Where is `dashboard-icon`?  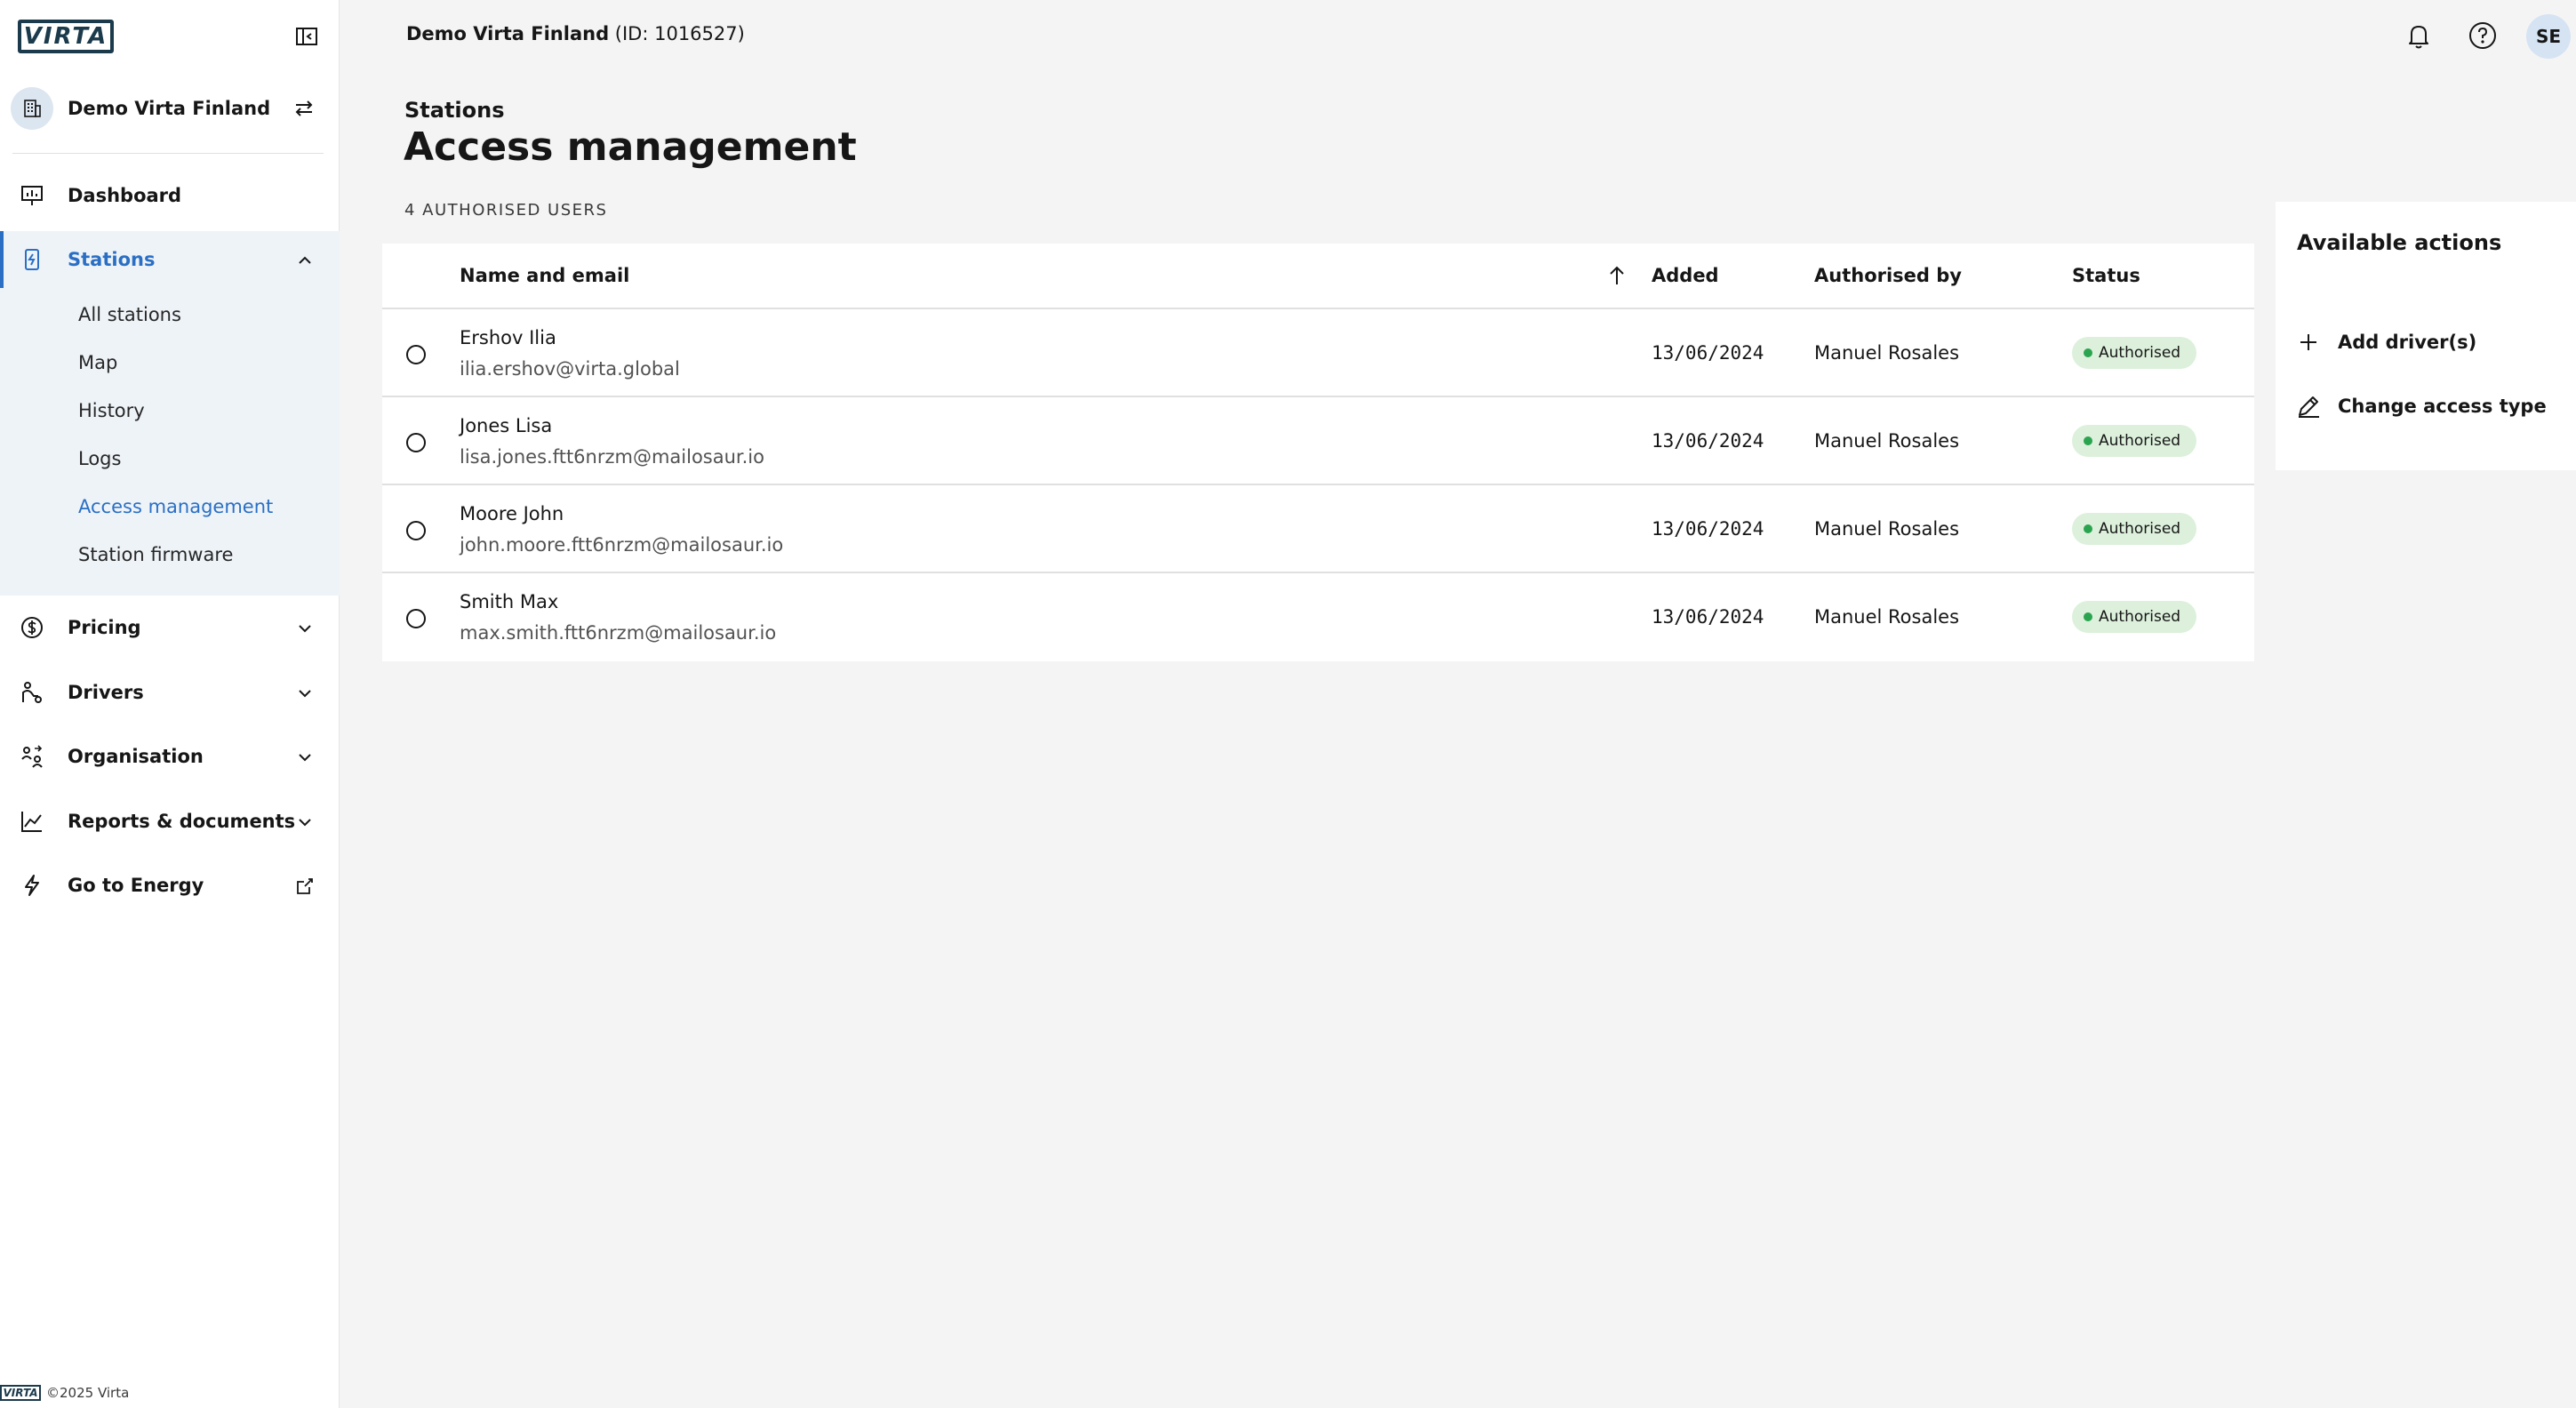 dashboard-icon is located at coordinates (32, 195).